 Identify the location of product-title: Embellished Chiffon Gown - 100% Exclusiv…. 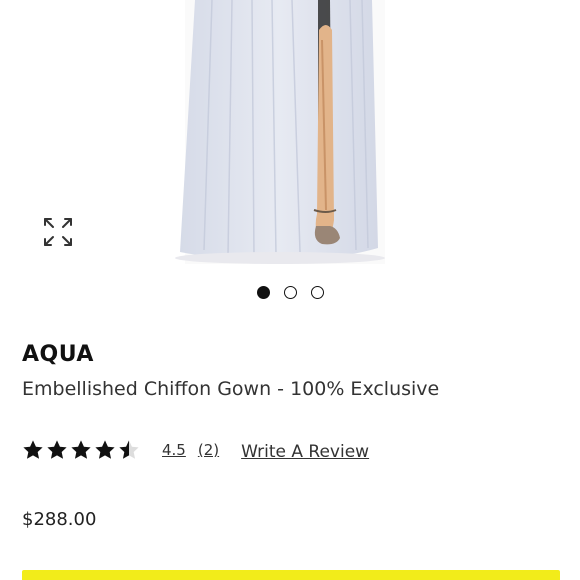
(231, 389).